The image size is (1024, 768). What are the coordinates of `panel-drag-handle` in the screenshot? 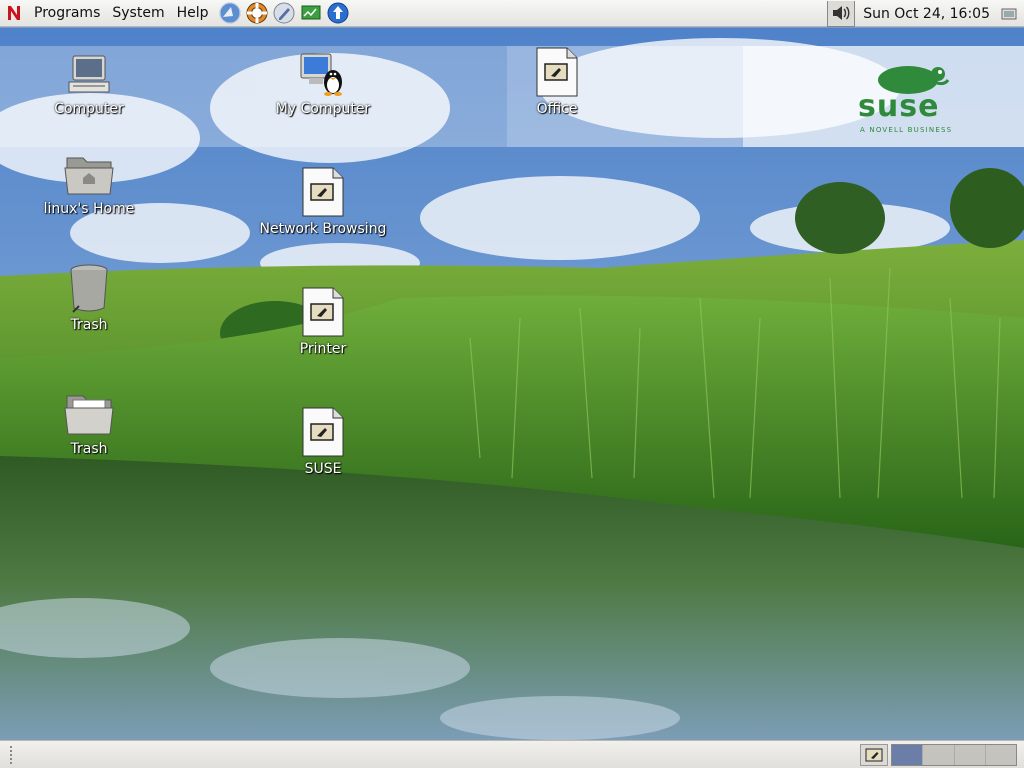 It's located at (12, 755).